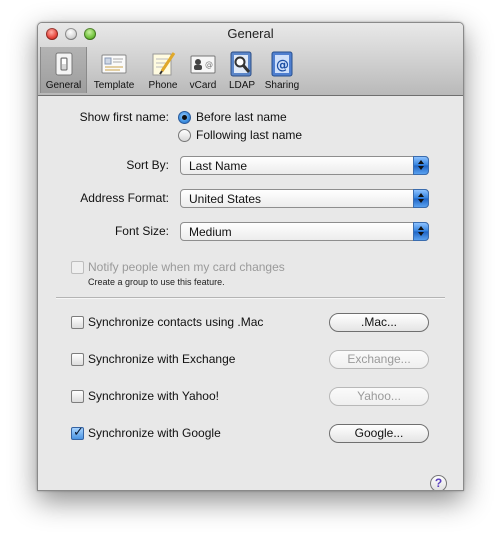  I want to click on notify-label: Notify people when my card changes, so click(186, 267).